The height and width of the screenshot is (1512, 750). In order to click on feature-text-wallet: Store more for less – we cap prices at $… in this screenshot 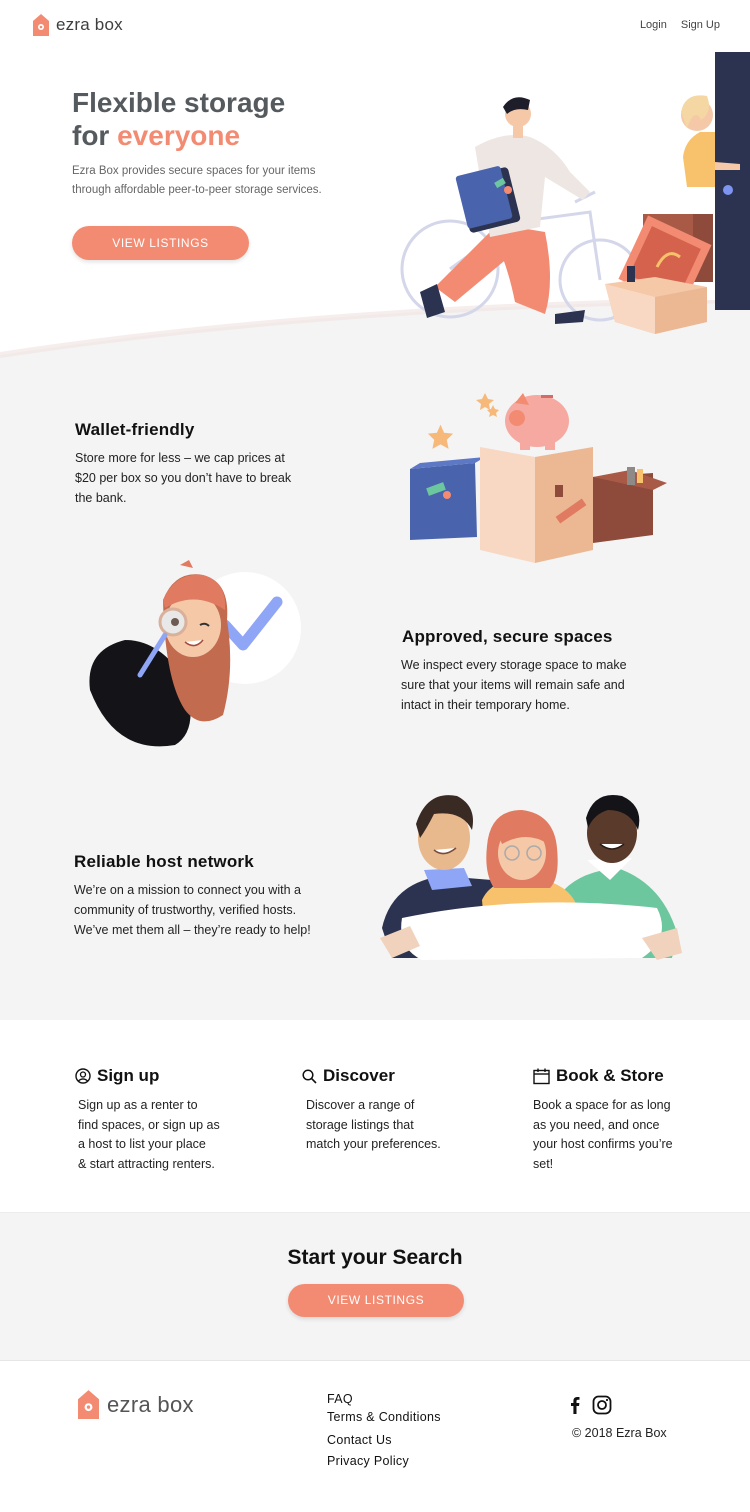, I will do `click(210, 478)`.